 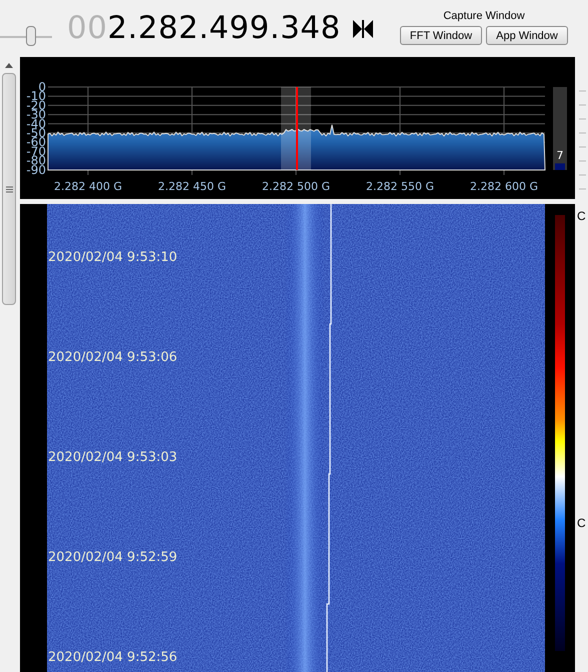 What do you see at coordinates (9, 65) in the screenshot?
I see `scroll-up-icon` at bounding box center [9, 65].